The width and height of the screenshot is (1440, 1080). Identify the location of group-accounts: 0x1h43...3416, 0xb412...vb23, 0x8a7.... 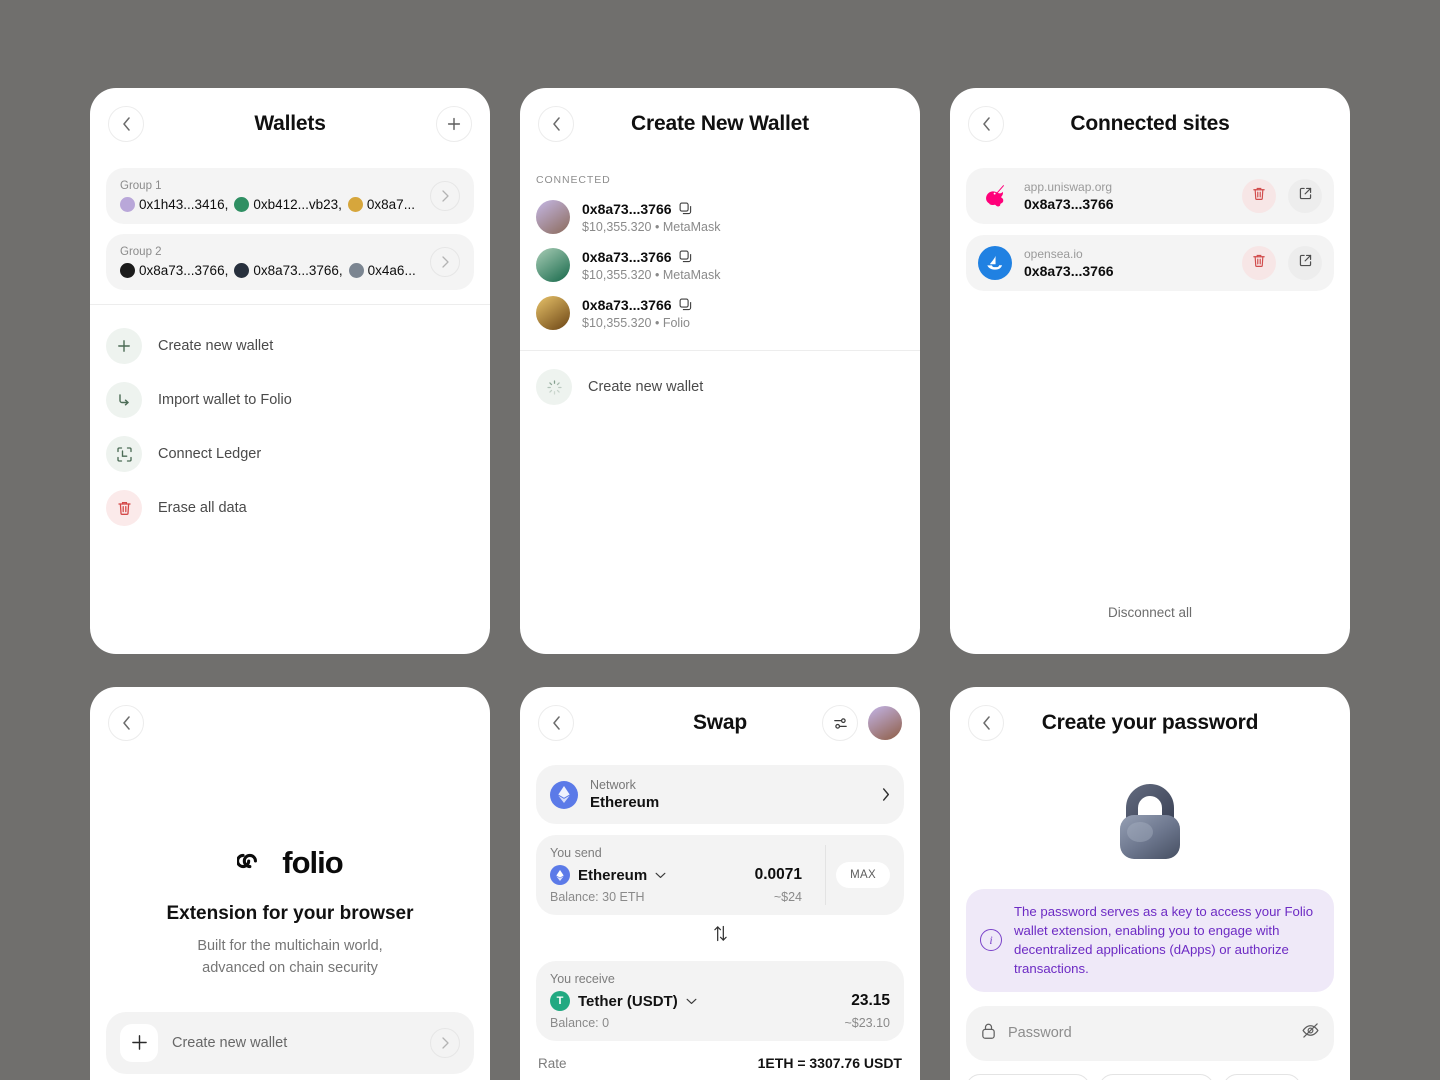
(271, 204).